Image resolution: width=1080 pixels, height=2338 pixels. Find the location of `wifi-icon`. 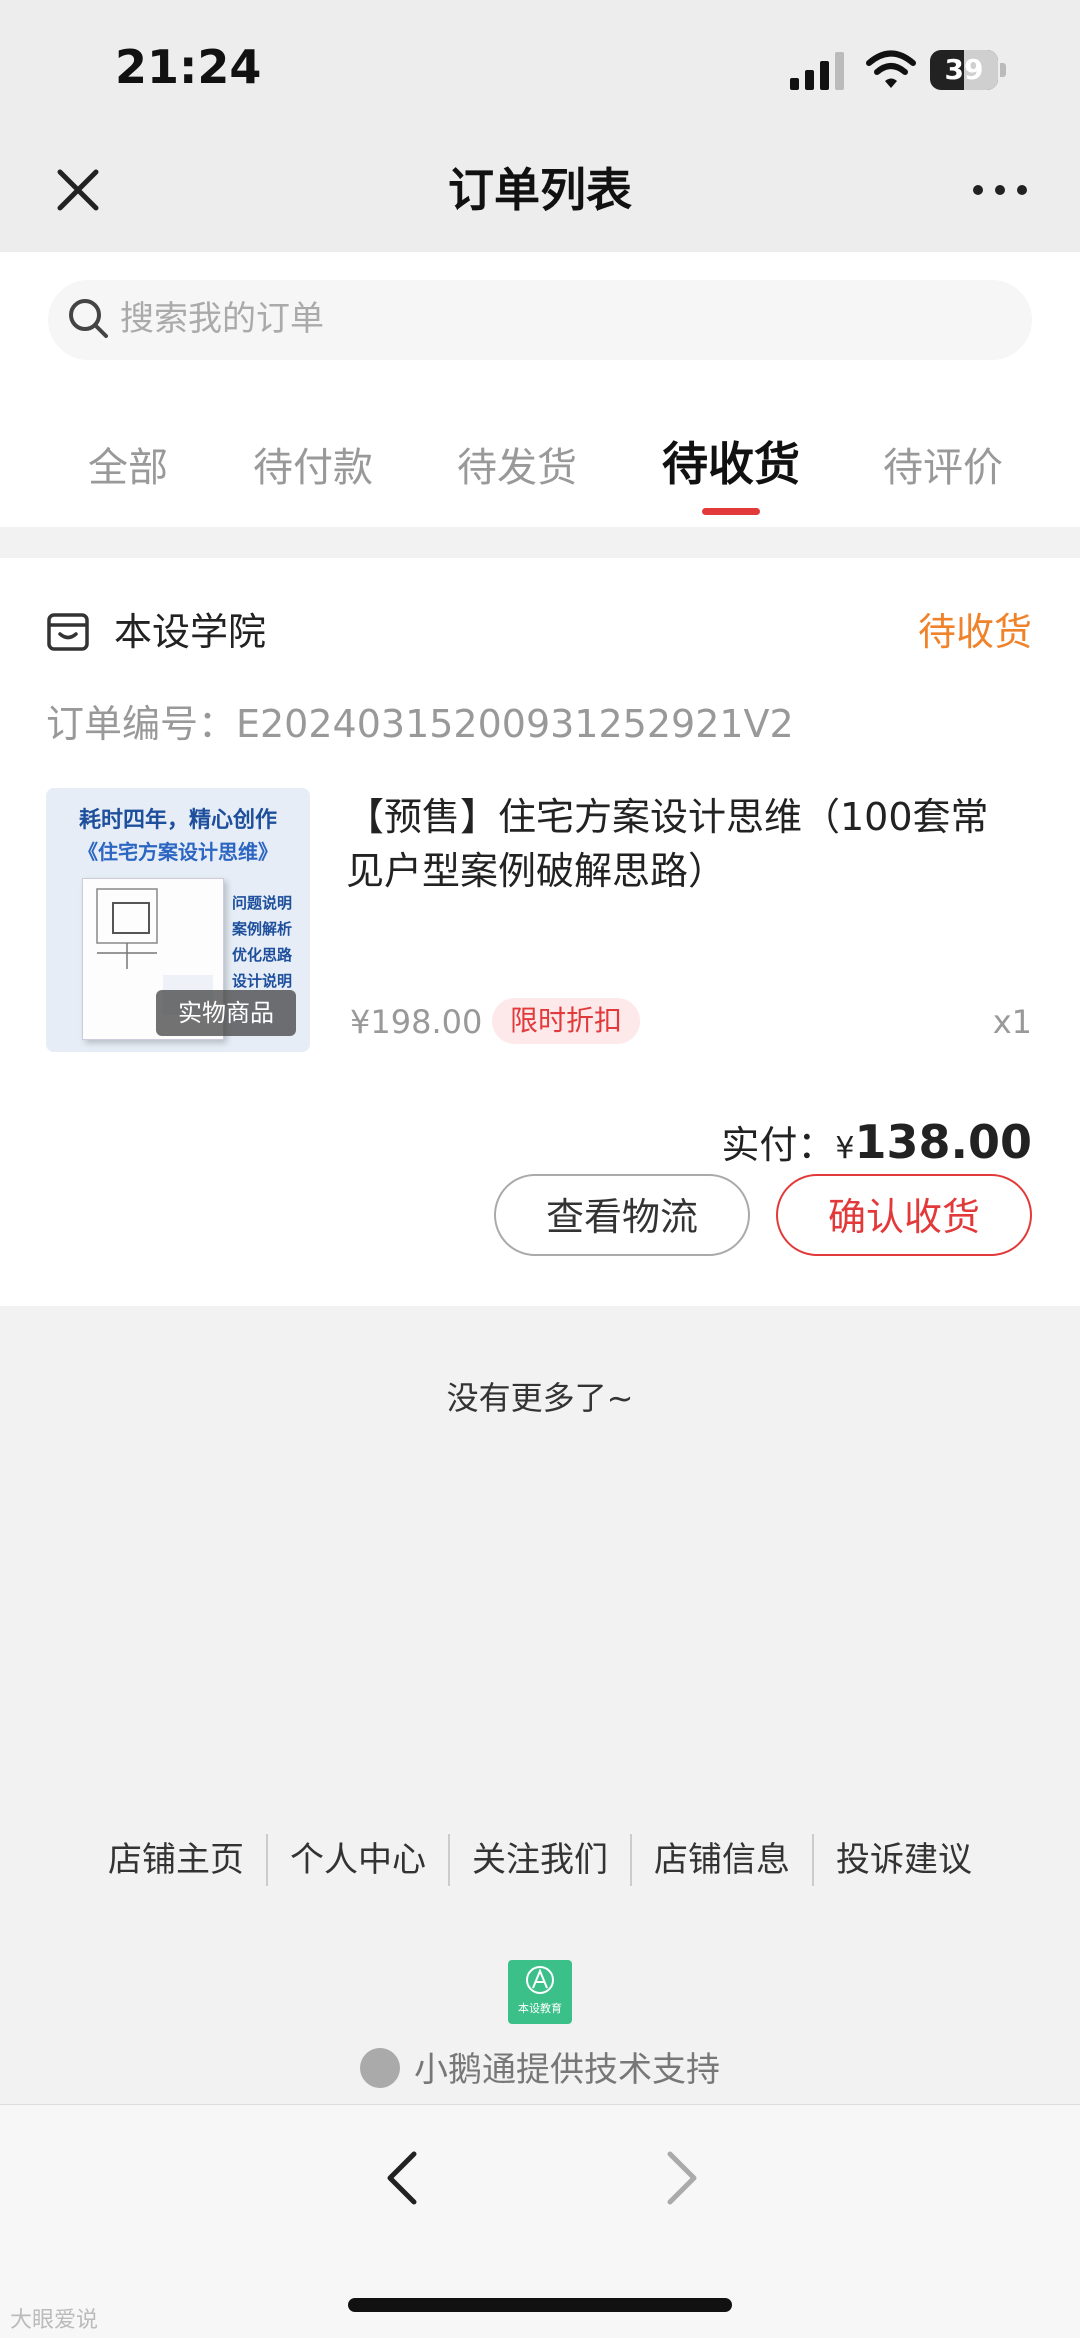

wifi-icon is located at coordinates (891, 69).